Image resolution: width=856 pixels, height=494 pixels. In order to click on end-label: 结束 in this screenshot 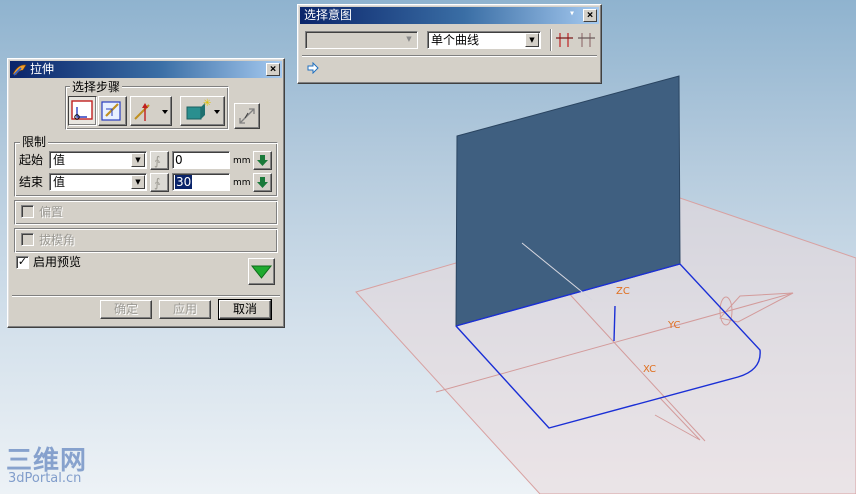, I will do `click(31, 182)`.